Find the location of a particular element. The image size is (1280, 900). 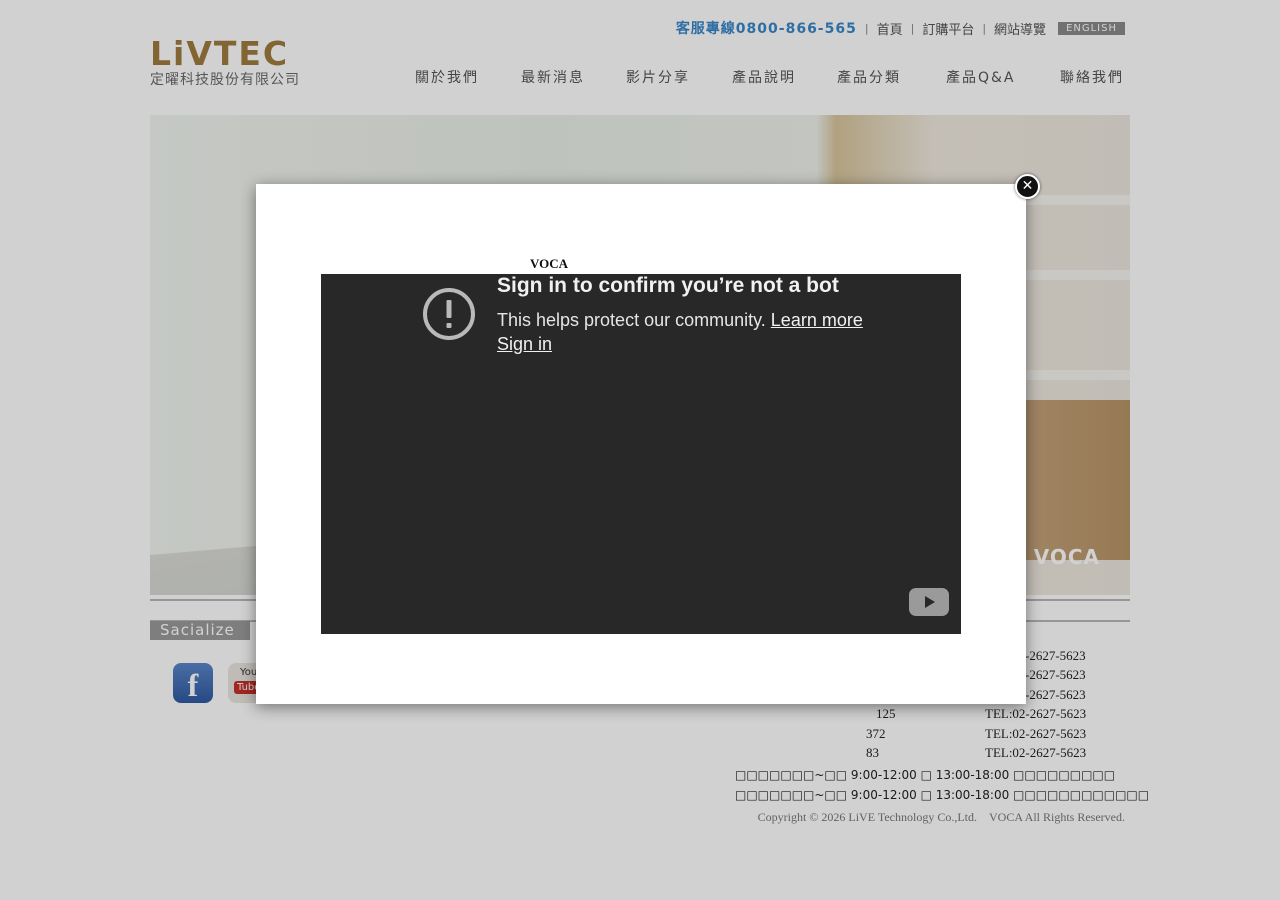

sign-in-link: Sign in is located at coordinates (524, 344).